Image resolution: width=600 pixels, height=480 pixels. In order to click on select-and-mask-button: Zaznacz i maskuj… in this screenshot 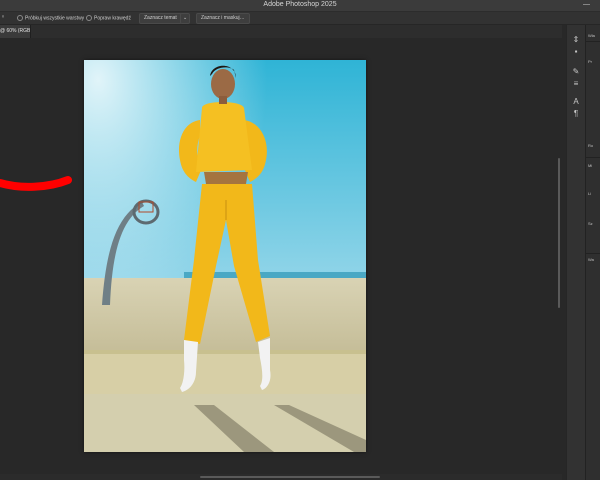, I will do `click(223, 18)`.